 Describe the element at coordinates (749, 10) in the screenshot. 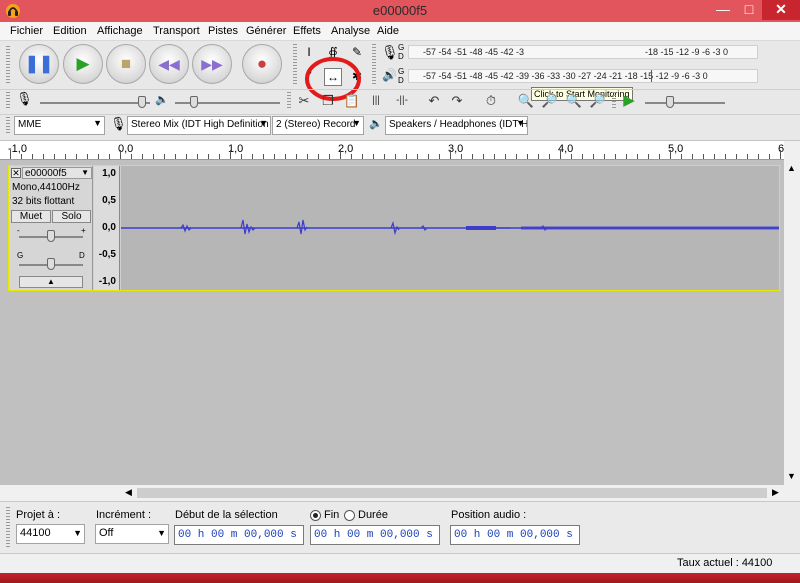

I see `maximize-button: □` at that location.